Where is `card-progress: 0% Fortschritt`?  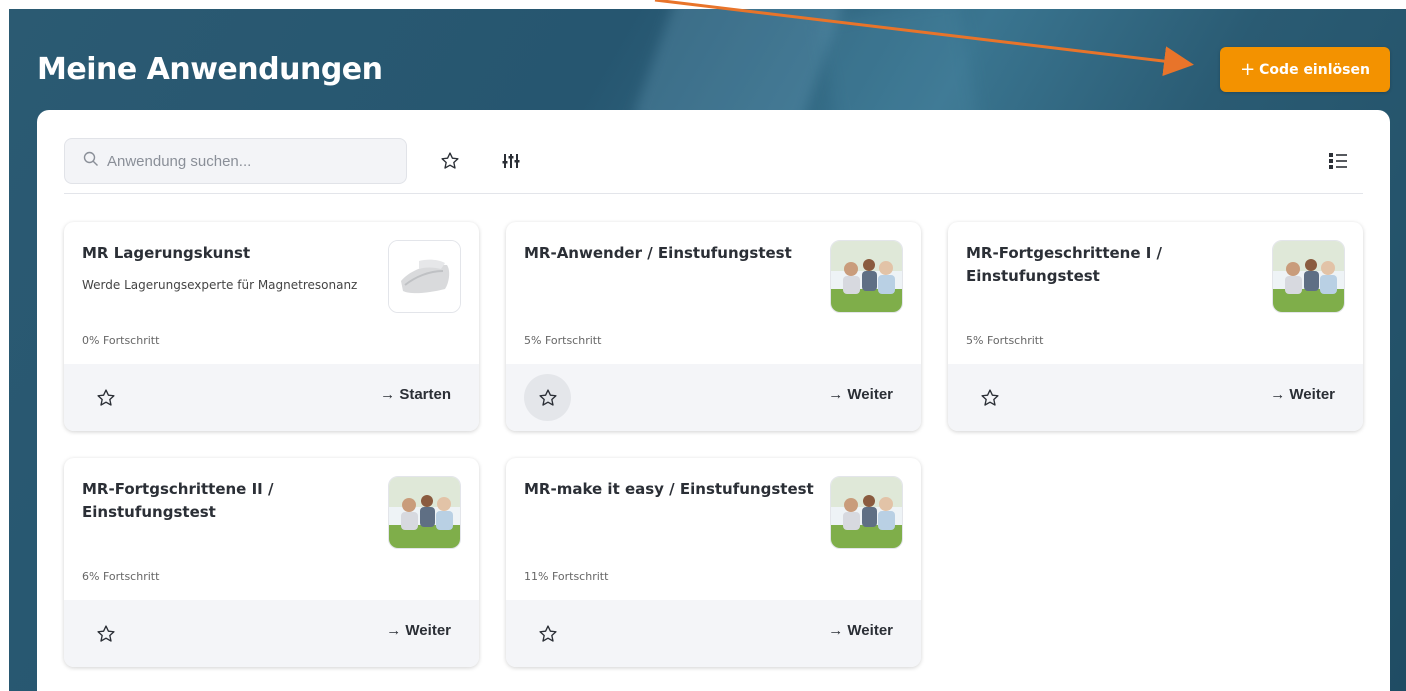 card-progress: 0% Fortschritt is located at coordinates (121, 340).